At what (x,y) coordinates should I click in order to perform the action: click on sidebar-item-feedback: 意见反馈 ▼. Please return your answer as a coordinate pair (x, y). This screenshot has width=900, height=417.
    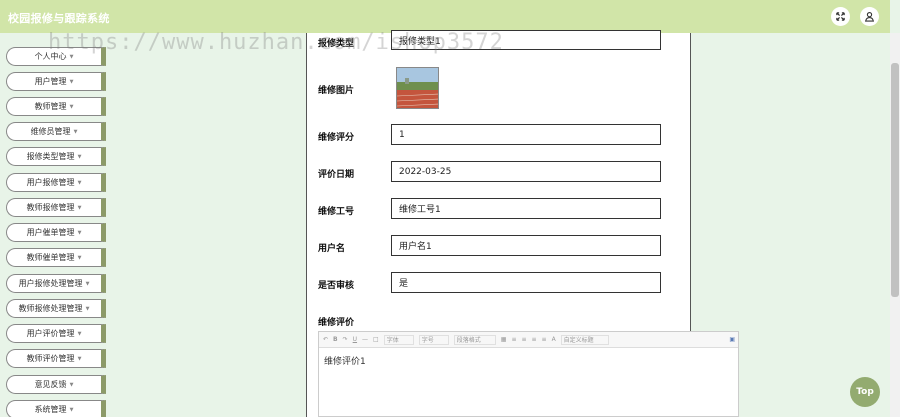
    Looking at the image, I should click on (56, 384).